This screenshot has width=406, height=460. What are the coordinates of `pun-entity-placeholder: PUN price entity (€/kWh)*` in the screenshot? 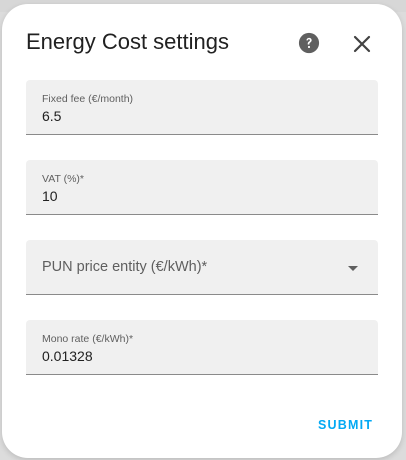 It's located at (125, 267).